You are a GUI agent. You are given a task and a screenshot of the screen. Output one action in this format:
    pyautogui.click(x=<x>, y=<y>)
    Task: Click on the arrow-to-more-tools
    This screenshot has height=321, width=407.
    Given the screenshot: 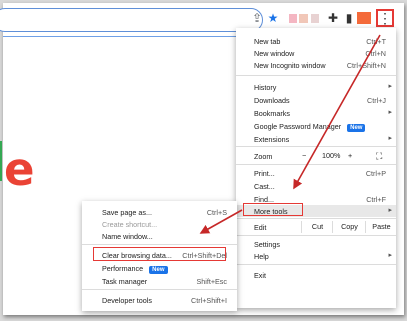 What is the action you would take?
    pyautogui.click(x=337, y=112)
    